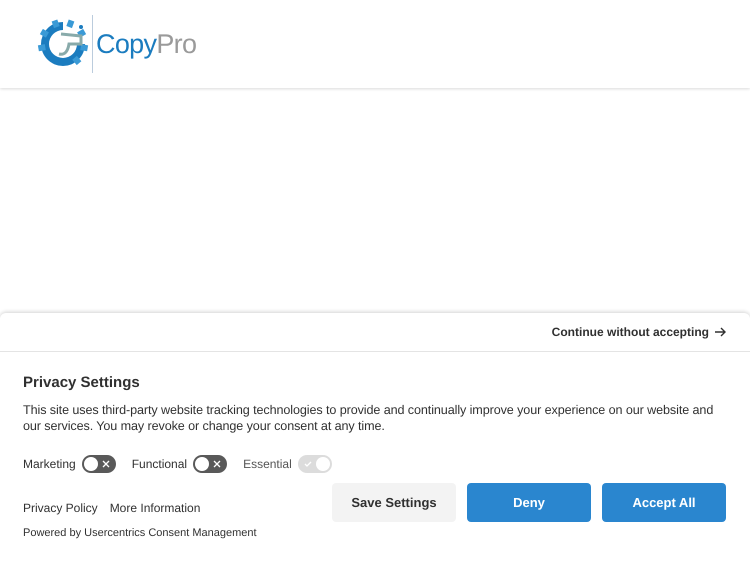 The width and height of the screenshot is (750, 562). What do you see at coordinates (49, 464) in the screenshot?
I see `toggle-label: Marketing` at bounding box center [49, 464].